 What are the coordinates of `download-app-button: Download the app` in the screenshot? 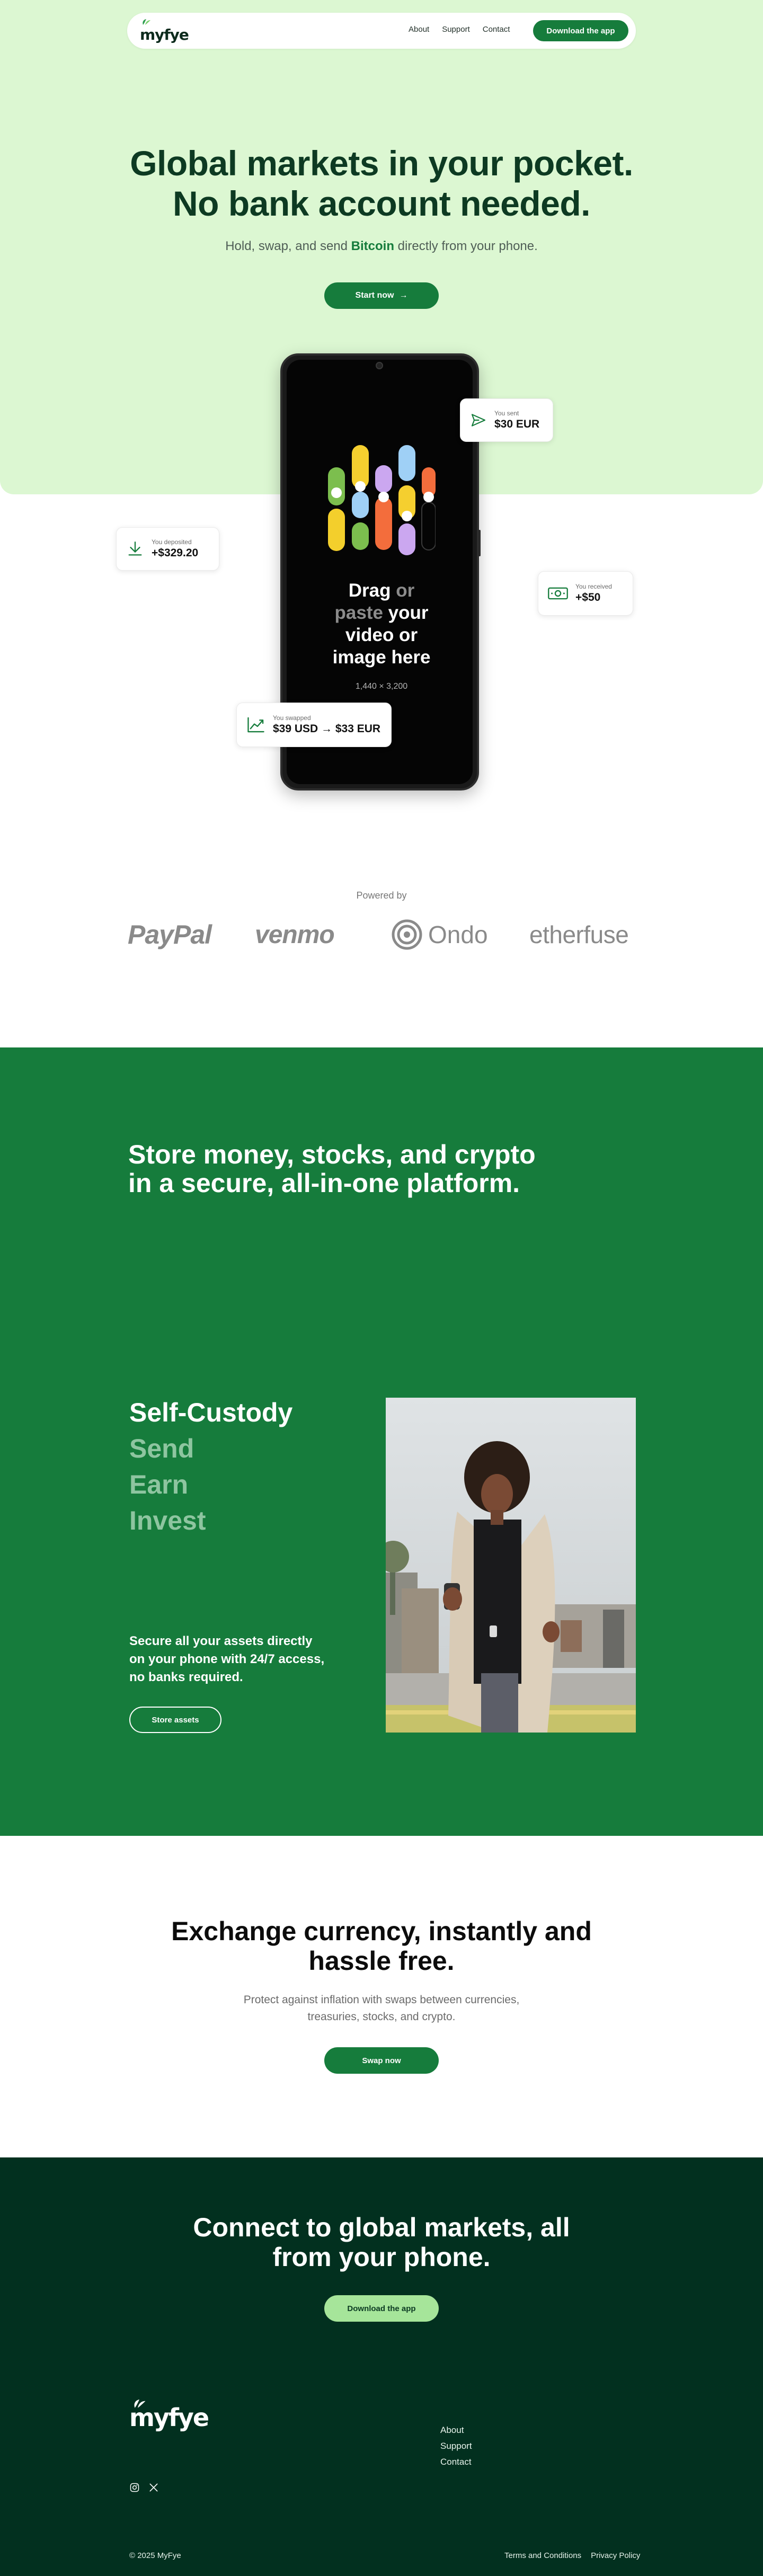 It's located at (580, 31).